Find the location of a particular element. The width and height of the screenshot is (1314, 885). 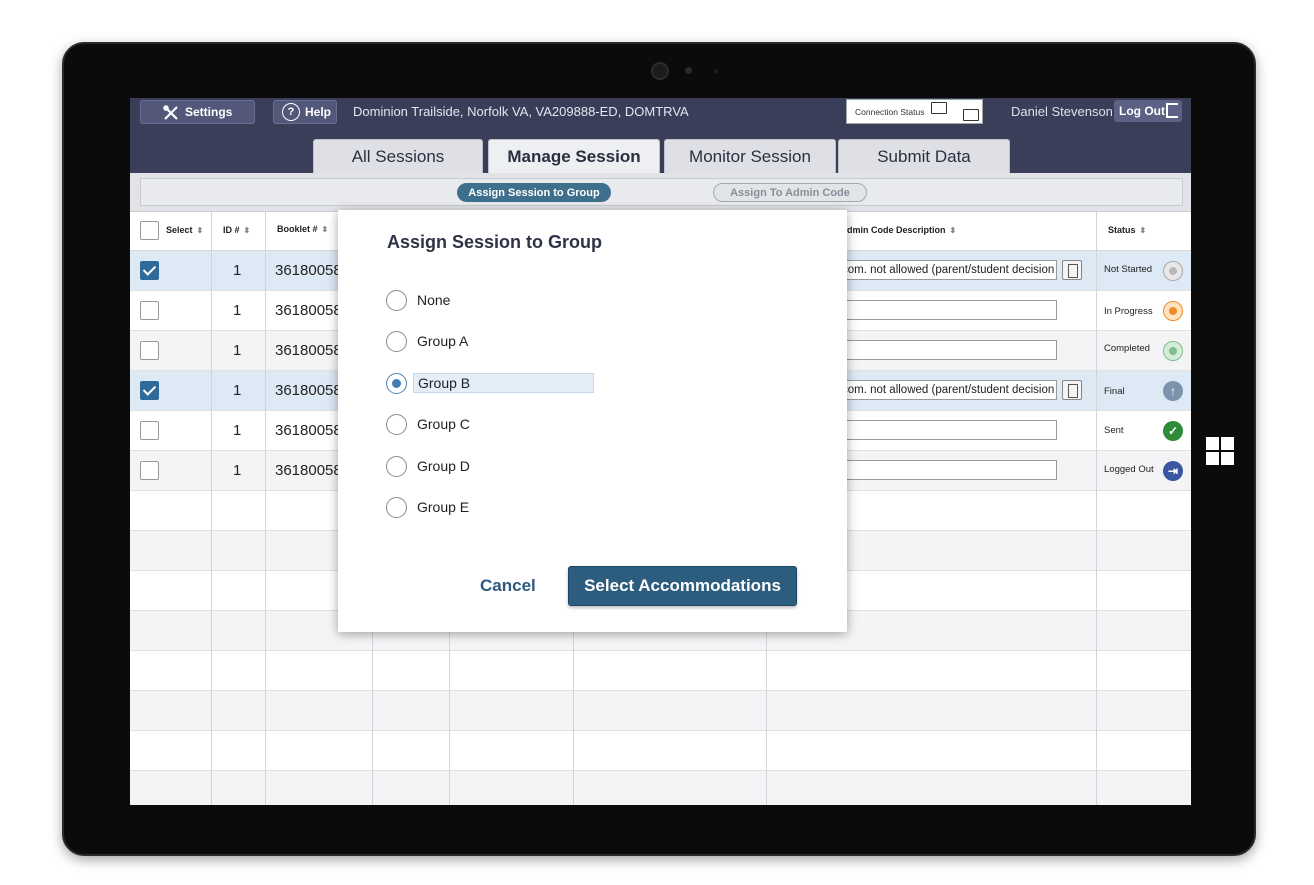

connection-status: Connection Status is located at coordinates (914, 111).